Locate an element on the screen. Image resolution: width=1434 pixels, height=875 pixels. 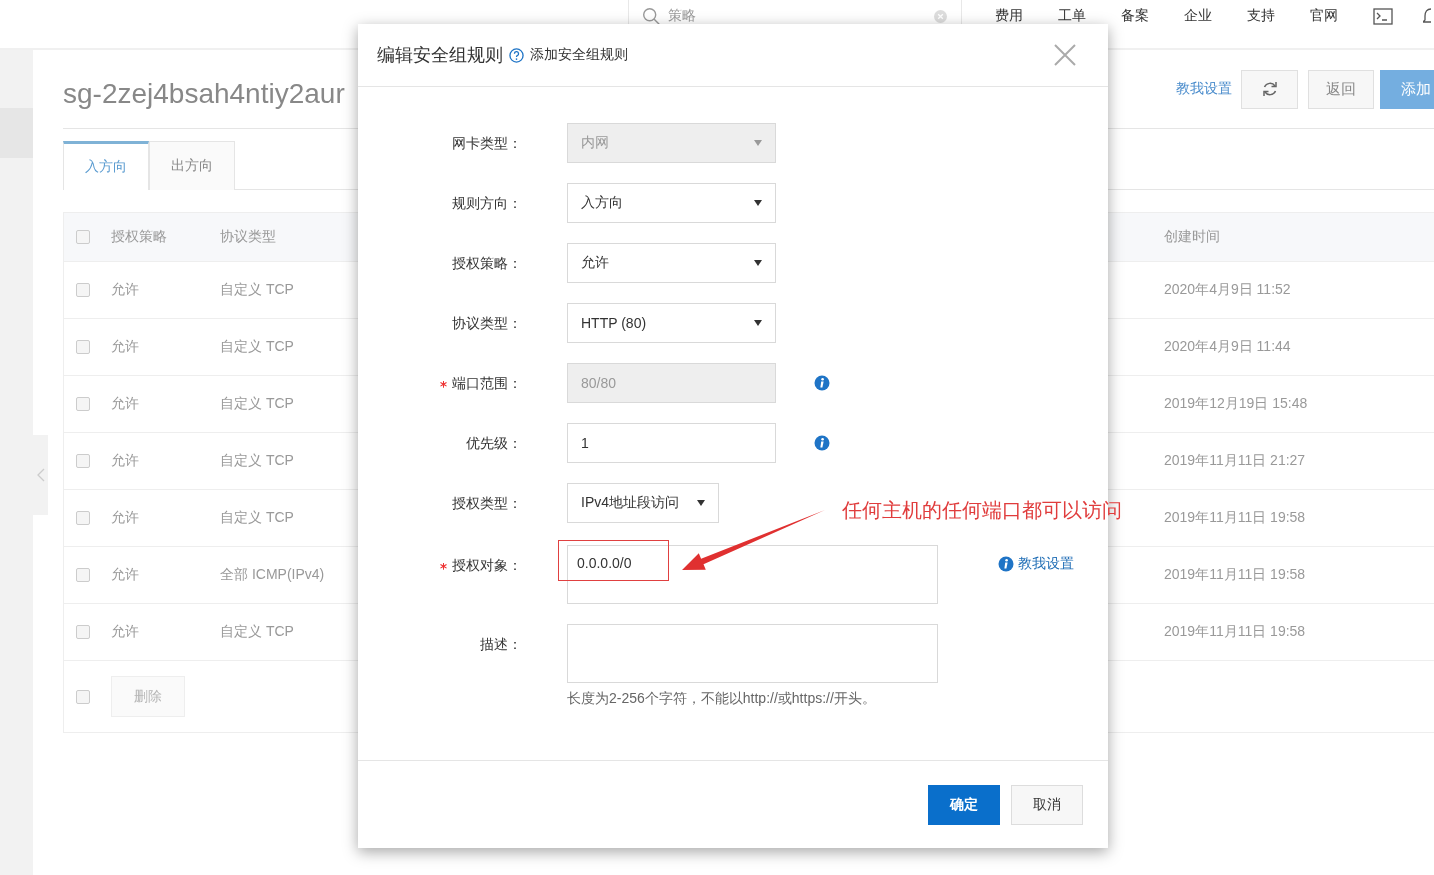
help-icon is located at coordinates (516, 55).